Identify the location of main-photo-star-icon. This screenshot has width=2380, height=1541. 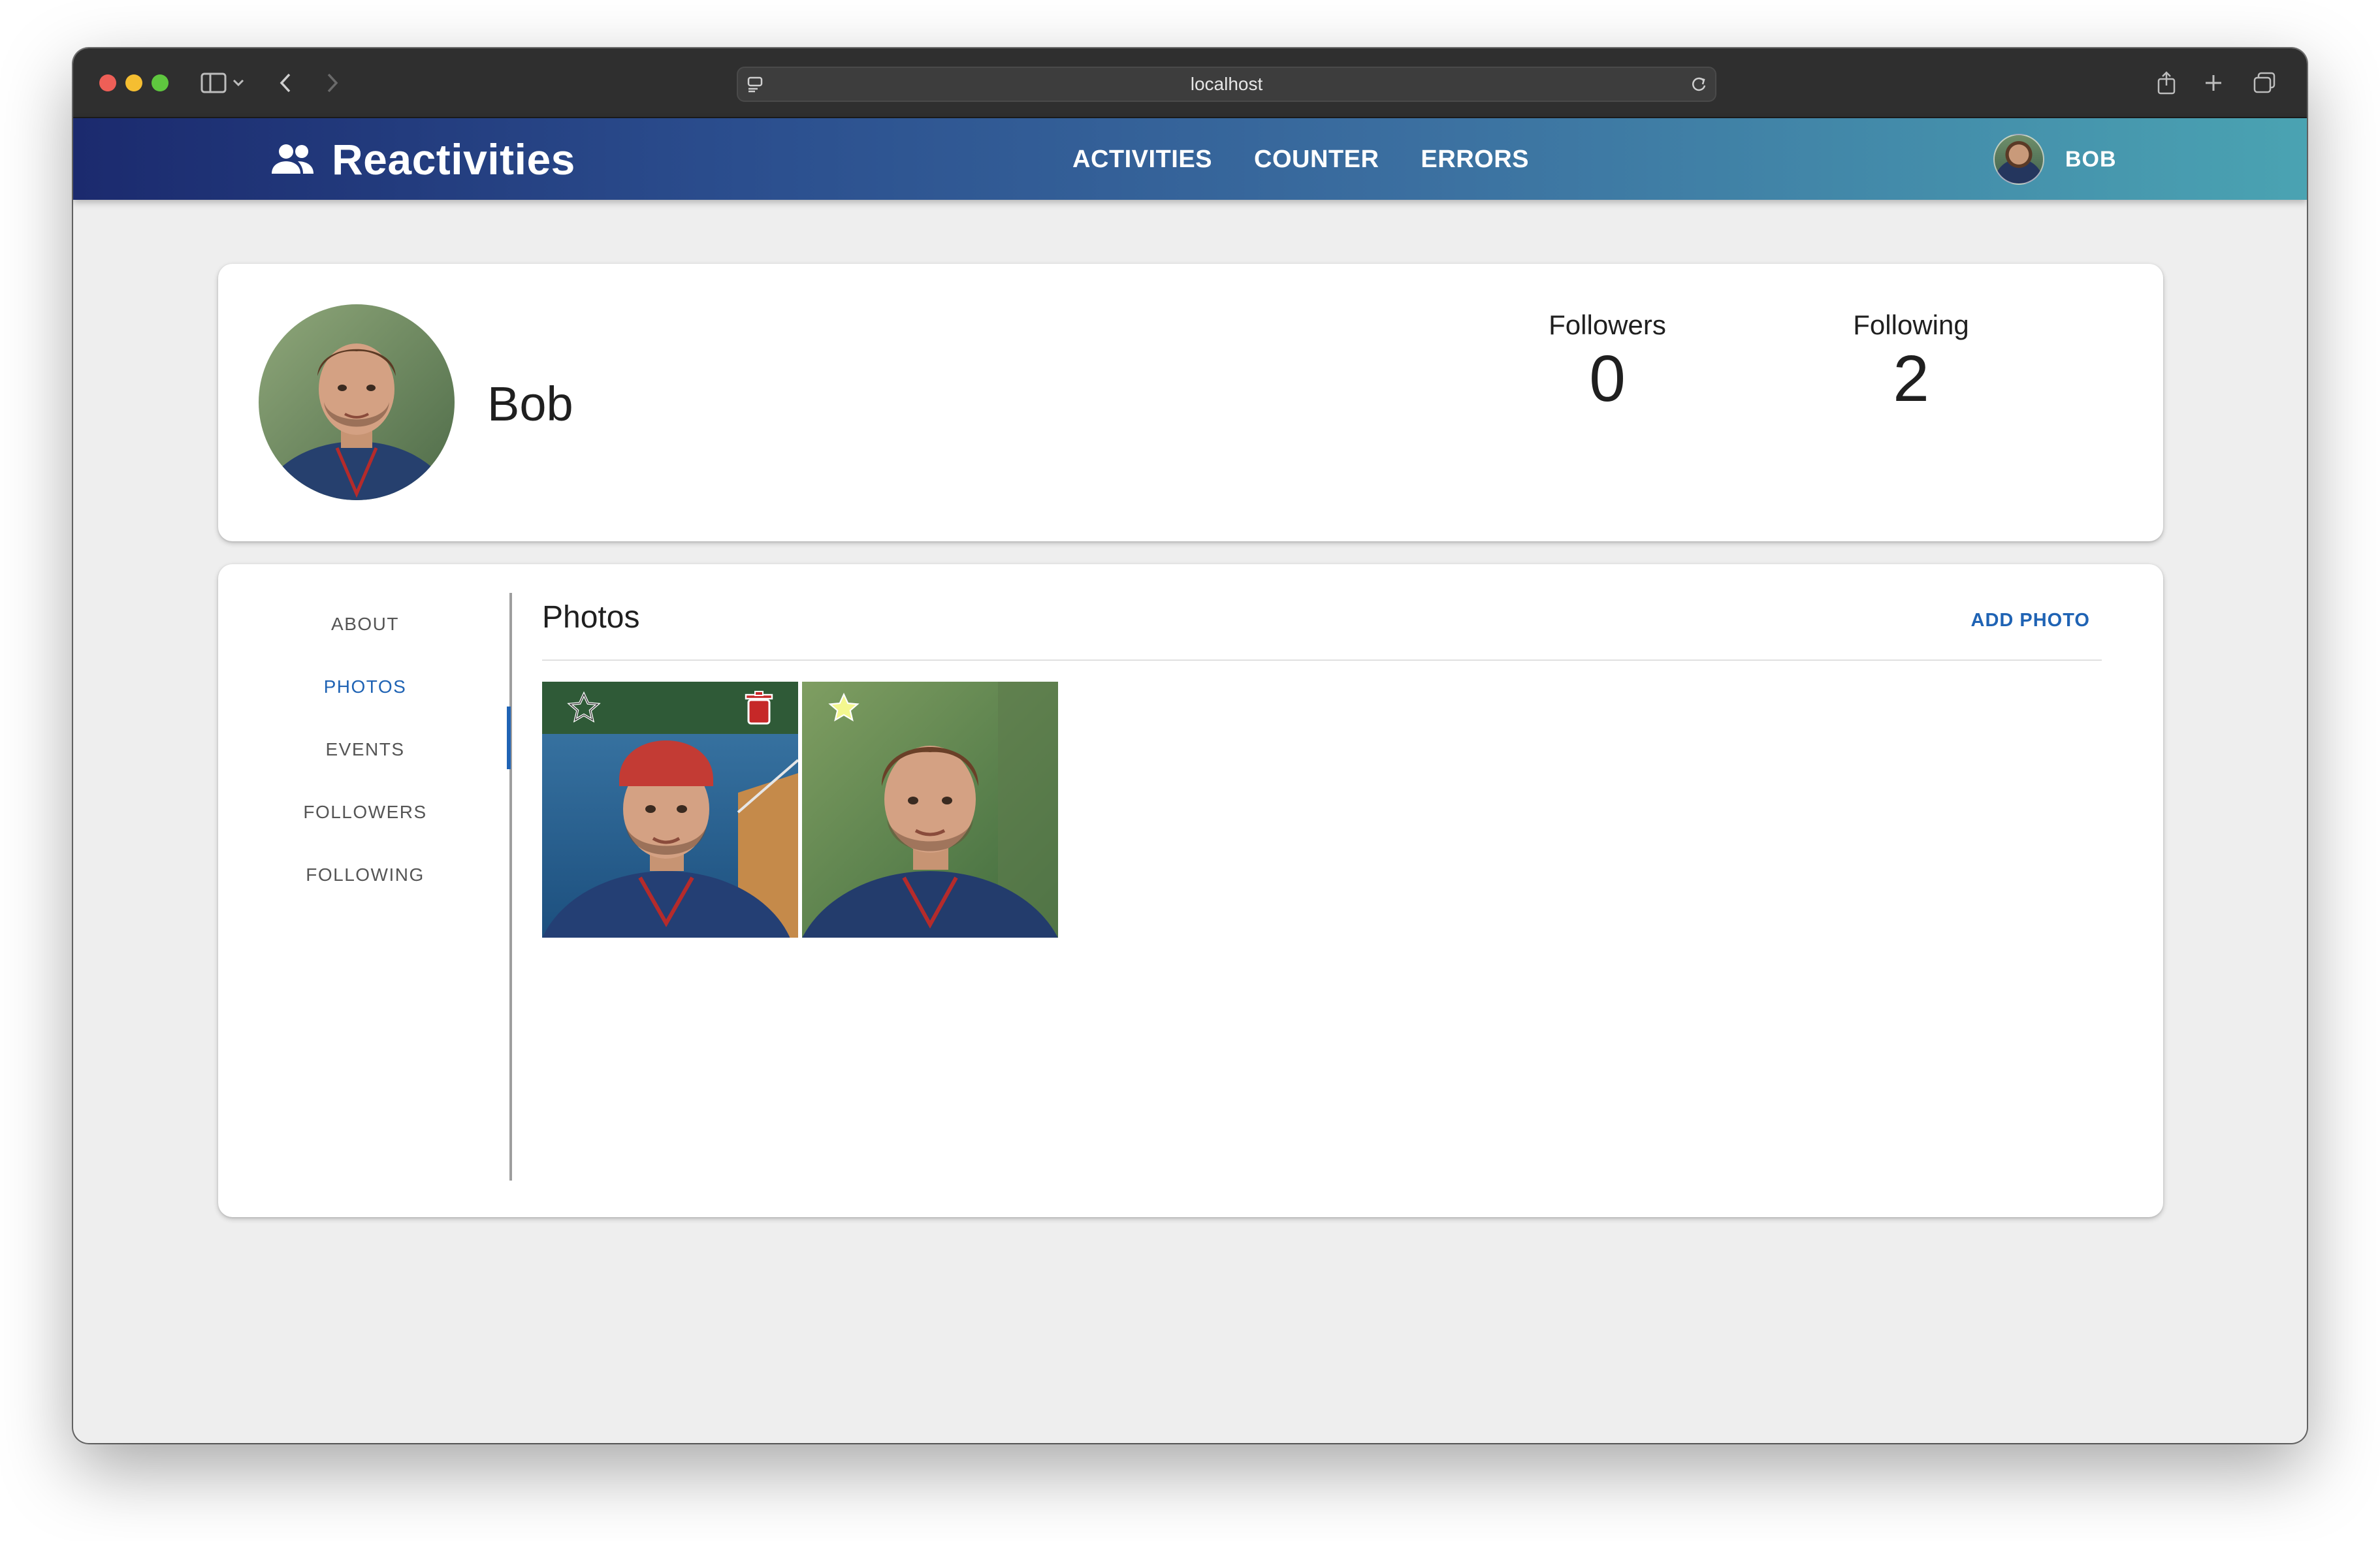
(844, 709).